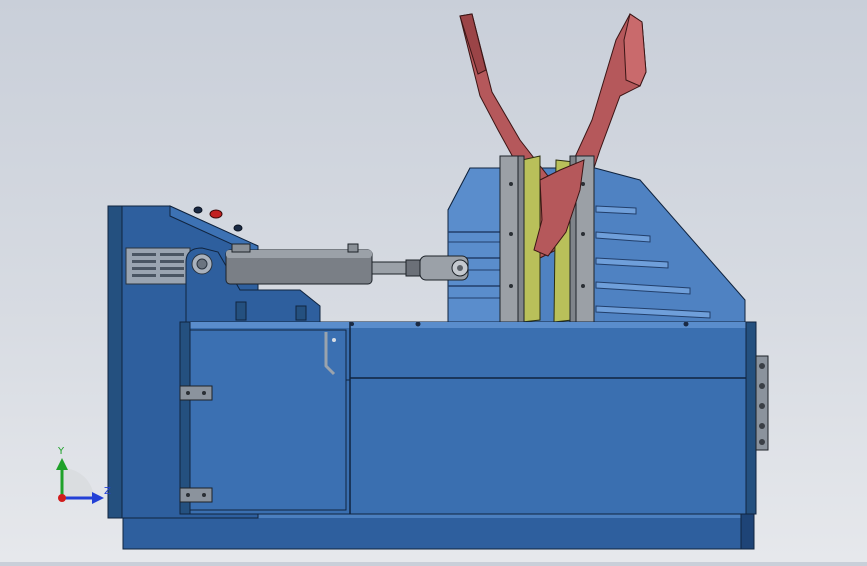 This screenshot has height=566, width=867. I want to click on indicator-button, so click(198, 210).